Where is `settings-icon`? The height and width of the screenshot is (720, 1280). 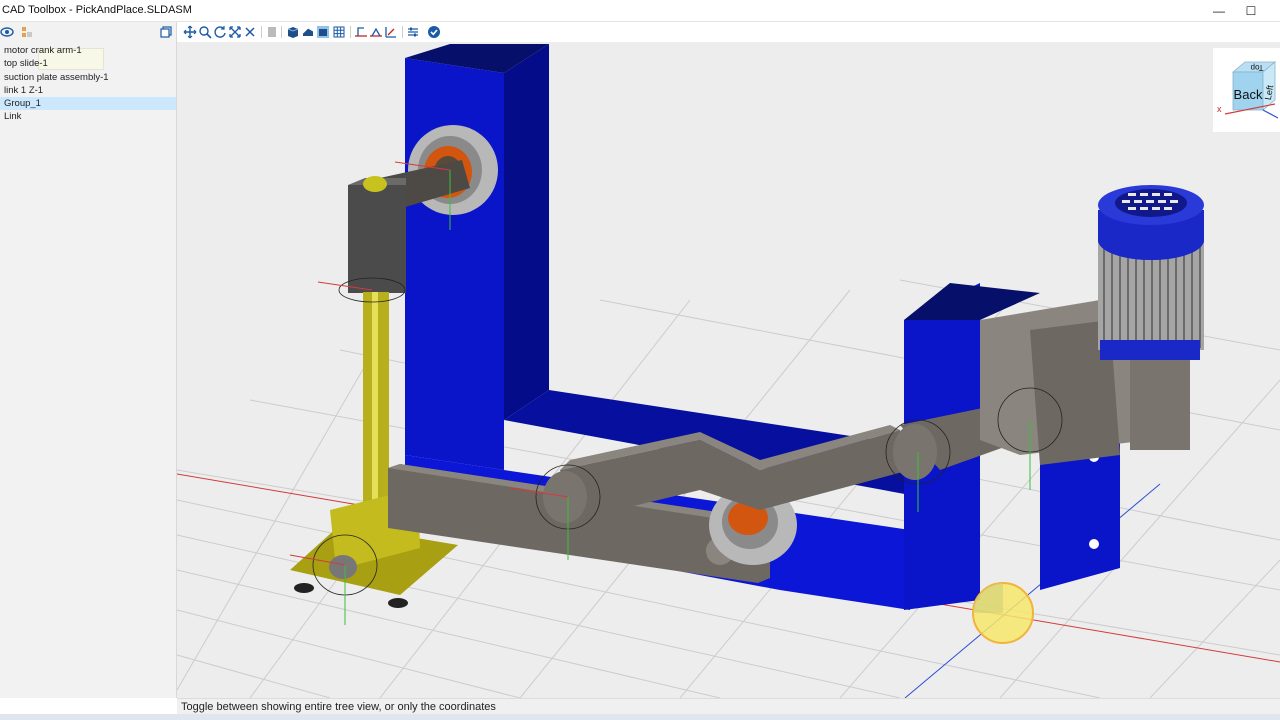 settings-icon is located at coordinates (413, 32).